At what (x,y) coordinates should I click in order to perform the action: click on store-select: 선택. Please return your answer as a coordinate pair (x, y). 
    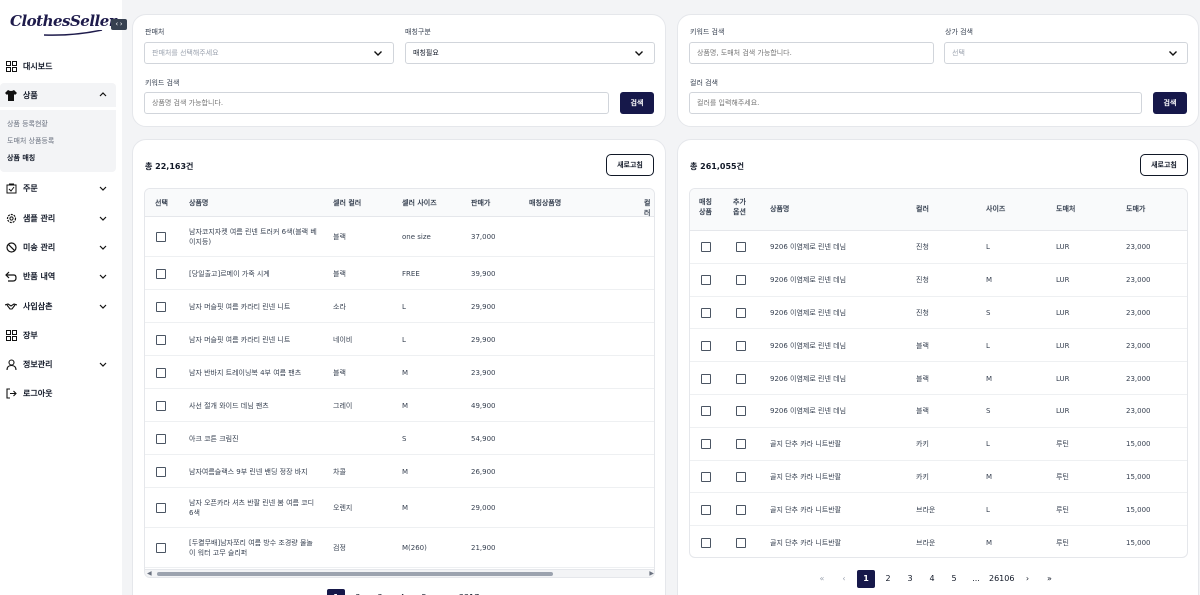
    Looking at the image, I should click on (1066, 53).